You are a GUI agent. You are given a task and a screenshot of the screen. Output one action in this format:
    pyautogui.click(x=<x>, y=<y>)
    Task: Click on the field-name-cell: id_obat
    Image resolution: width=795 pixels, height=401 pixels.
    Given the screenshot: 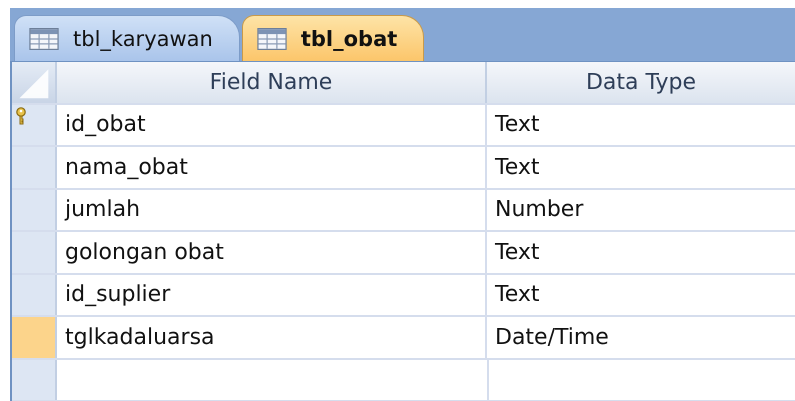 What is the action you would take?
    pyautogui.click(x=272, y=124)
    